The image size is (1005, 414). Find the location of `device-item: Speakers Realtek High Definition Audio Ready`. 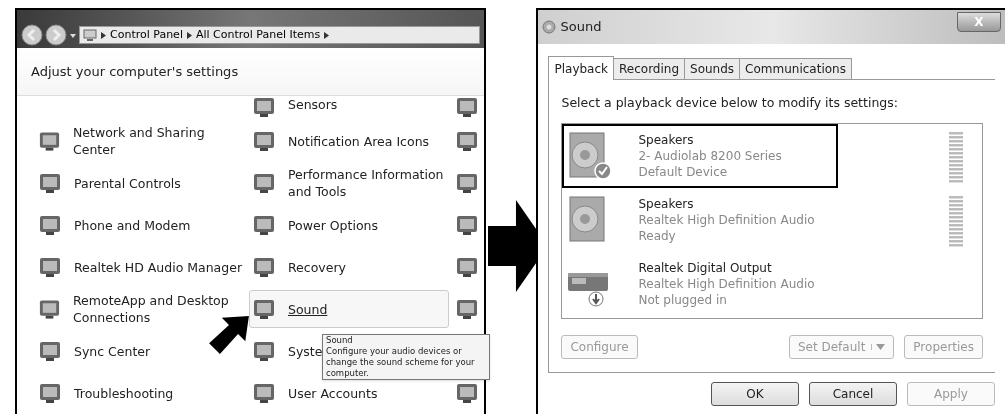

device-item: Speakers Realtek High Definition Audio Ready is located at coordinates (772, 219).